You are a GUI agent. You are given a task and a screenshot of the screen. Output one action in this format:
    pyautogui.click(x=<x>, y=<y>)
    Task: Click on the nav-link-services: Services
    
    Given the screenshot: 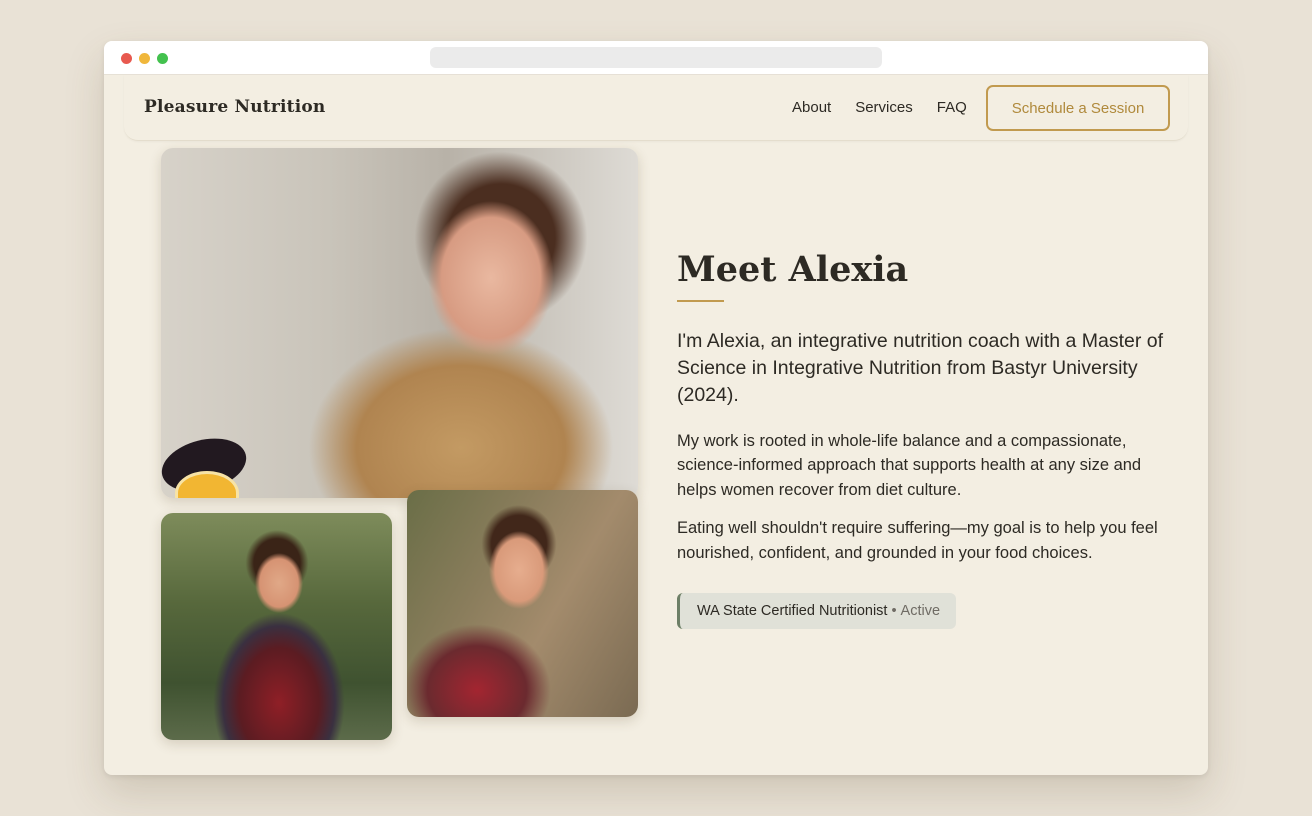 What is the action you would take?
    pyautogui.click(x=884, y=107)
    